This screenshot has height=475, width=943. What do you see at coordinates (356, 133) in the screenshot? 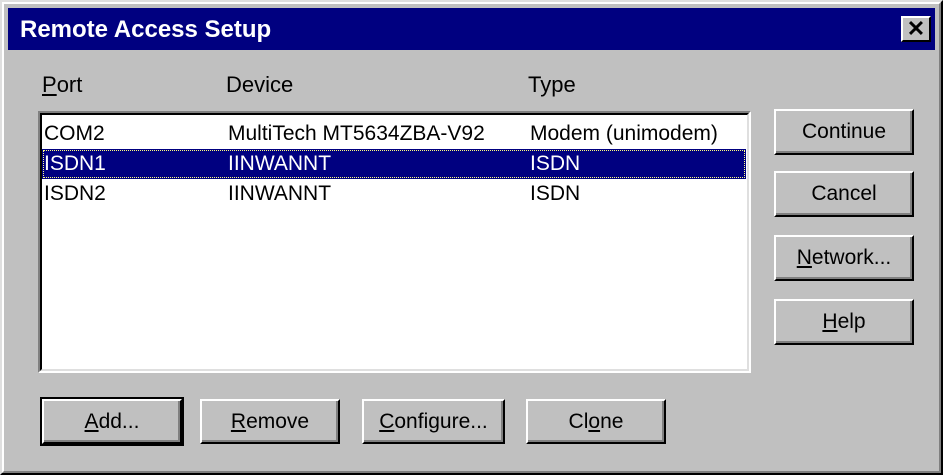
I see `device-cell: MultiTech MT5634ZBA-V92` at bounding box center [356, 133].